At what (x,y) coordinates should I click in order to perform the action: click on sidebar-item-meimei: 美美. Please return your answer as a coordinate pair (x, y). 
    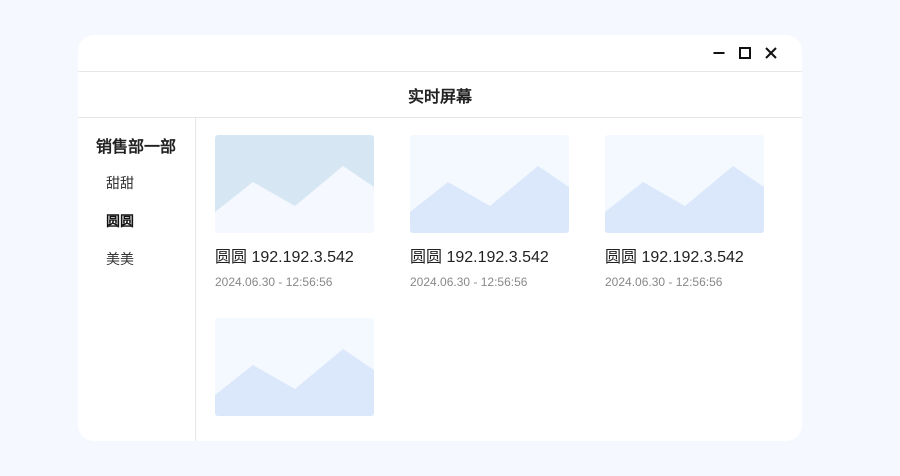
    Looking at the image, I should click on (120, 259).